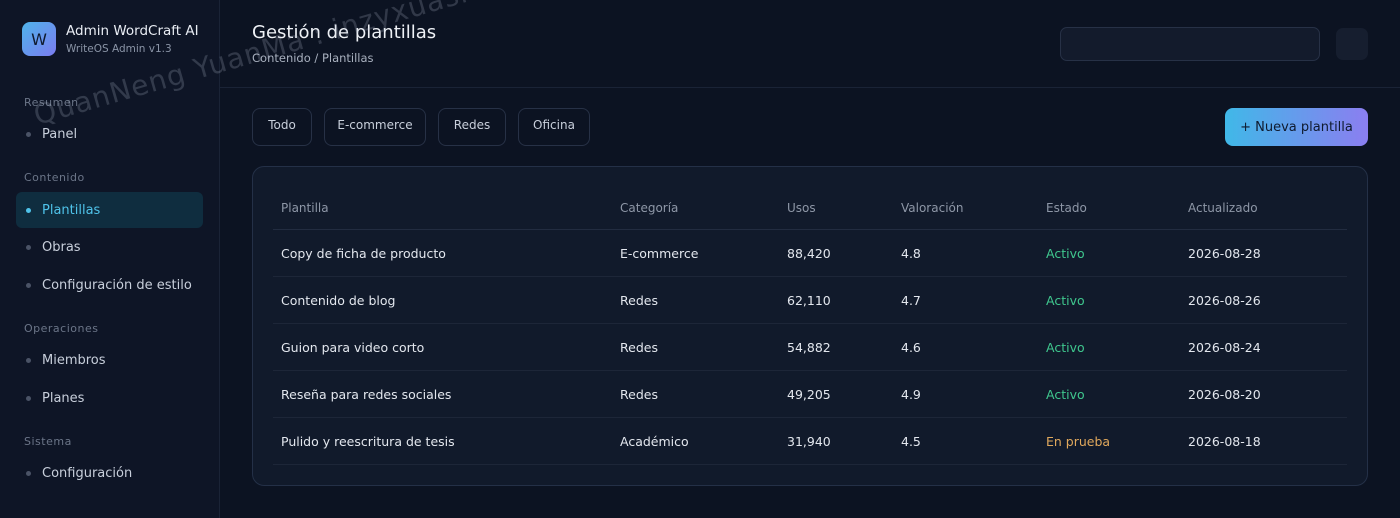  I want to click on cell-uses: 62,110, so click(809, 300).